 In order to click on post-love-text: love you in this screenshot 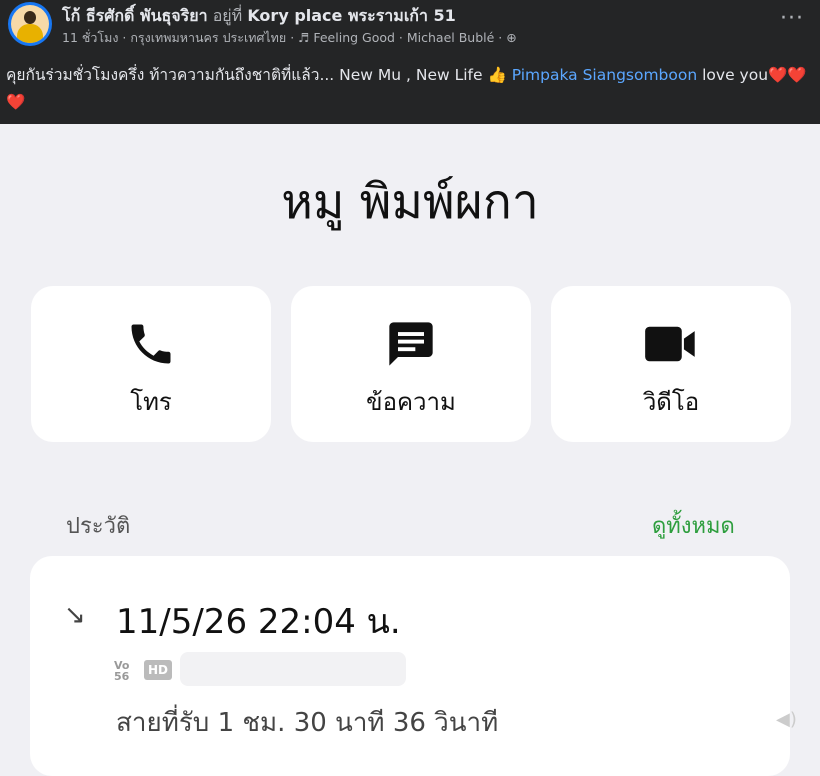, I will do `click(733, 75)`.